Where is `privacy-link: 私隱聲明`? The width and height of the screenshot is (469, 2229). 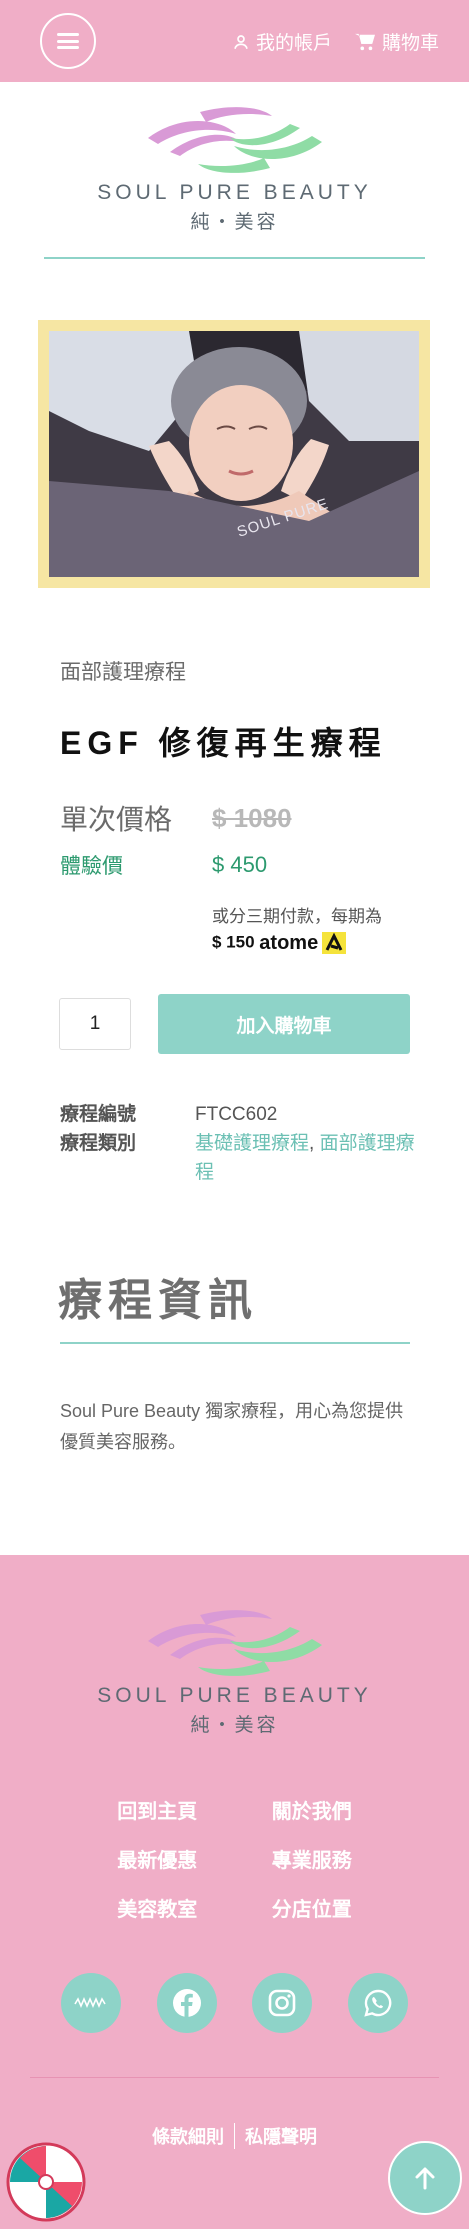
privacy-link: 私隱聲明 is located at coordinates (281, 2136).